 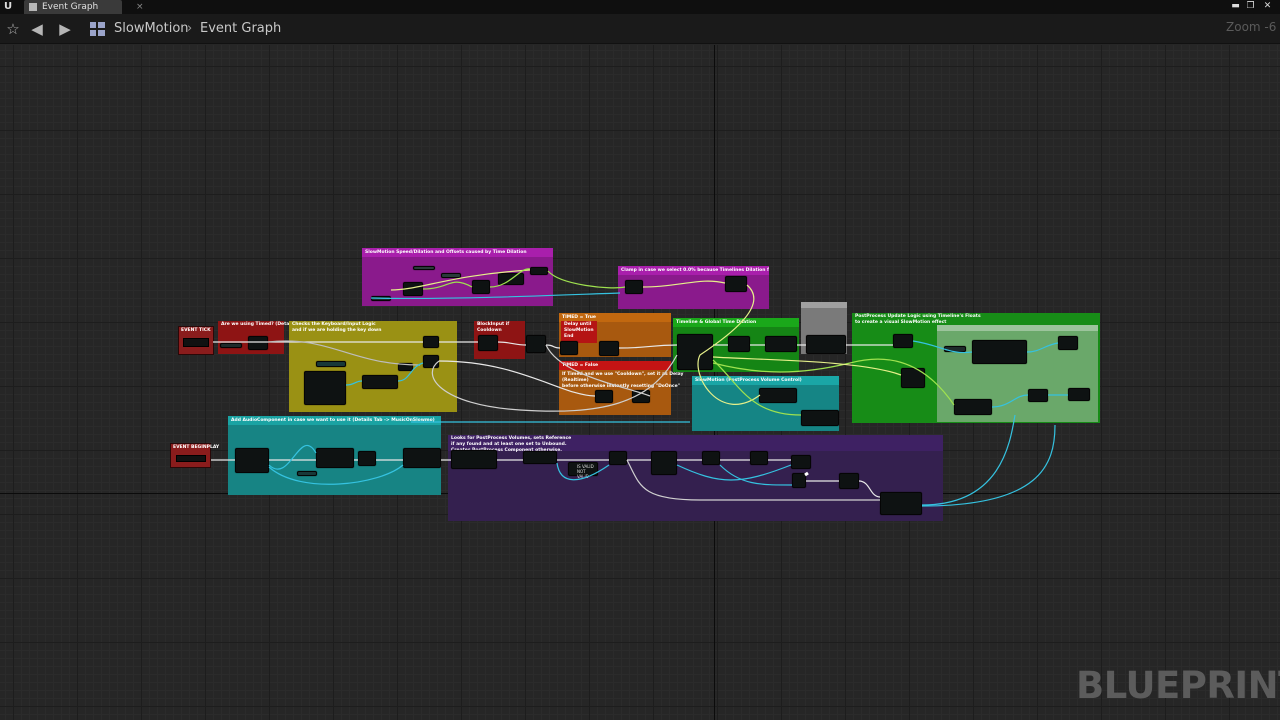 I want to click on restore-button: ❐, so click(x=1250, y=6).